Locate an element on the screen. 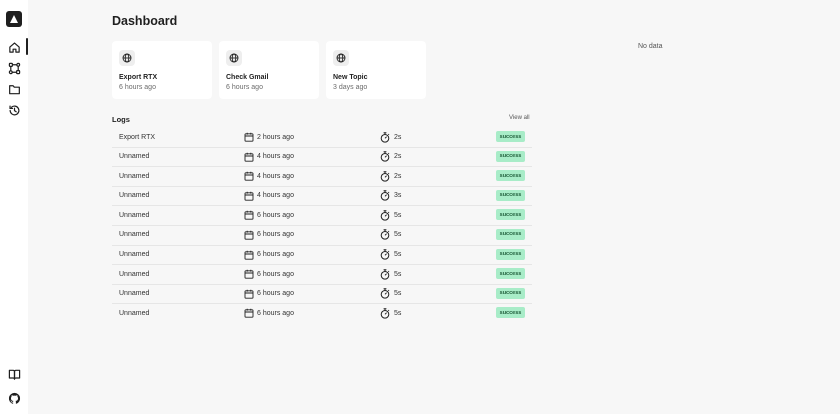 Image resolution: width=840 pixels, height=414 pixels. history-icon is located at coordinates (14, 110).